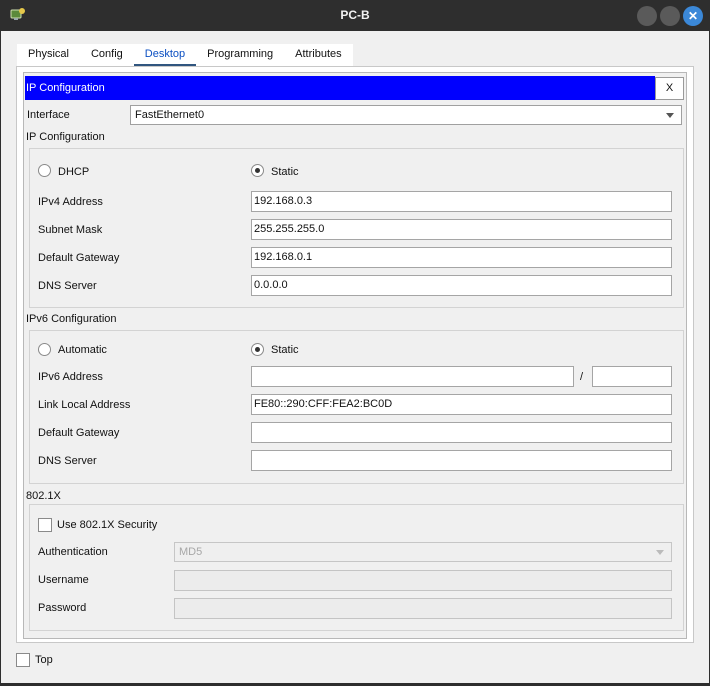  Describe the element at coordinates (461, 460) in the screenshot. I see `ipv6-dns-field` at that location.